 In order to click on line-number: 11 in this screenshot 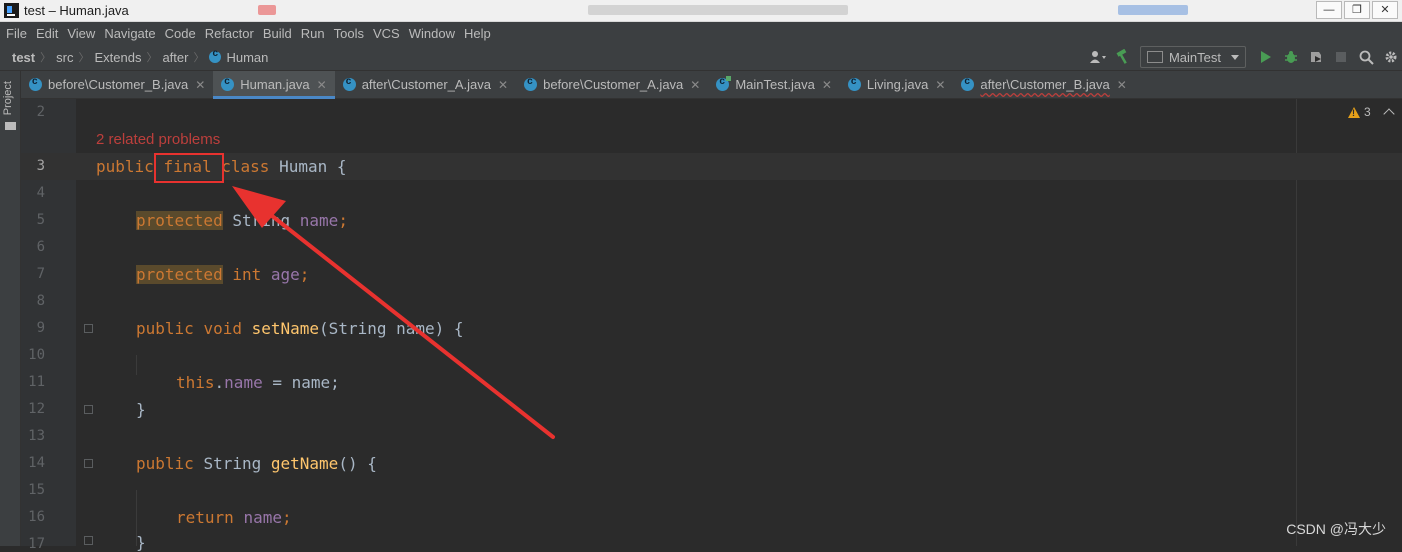, I will do `click(36, 382)`.